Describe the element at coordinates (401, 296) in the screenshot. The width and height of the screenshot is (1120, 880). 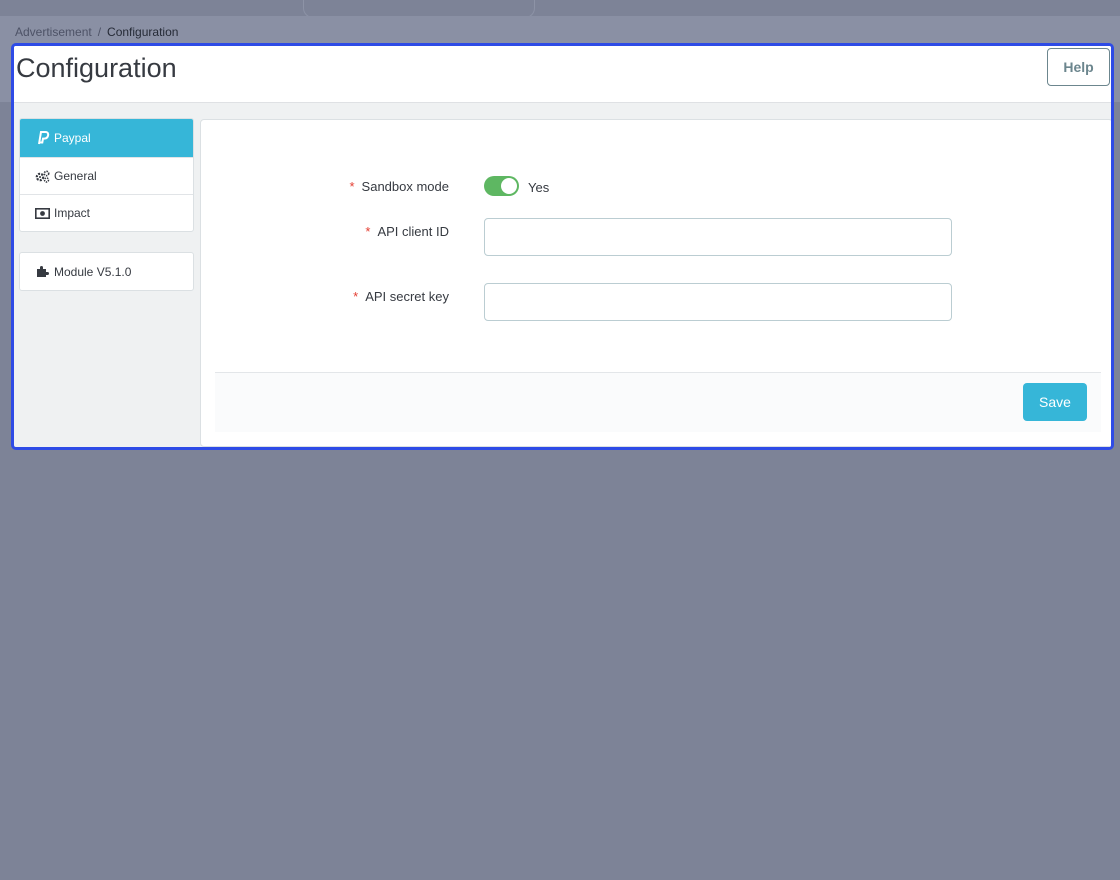
I see `api-secret-key-label: * API secret key` at that location.